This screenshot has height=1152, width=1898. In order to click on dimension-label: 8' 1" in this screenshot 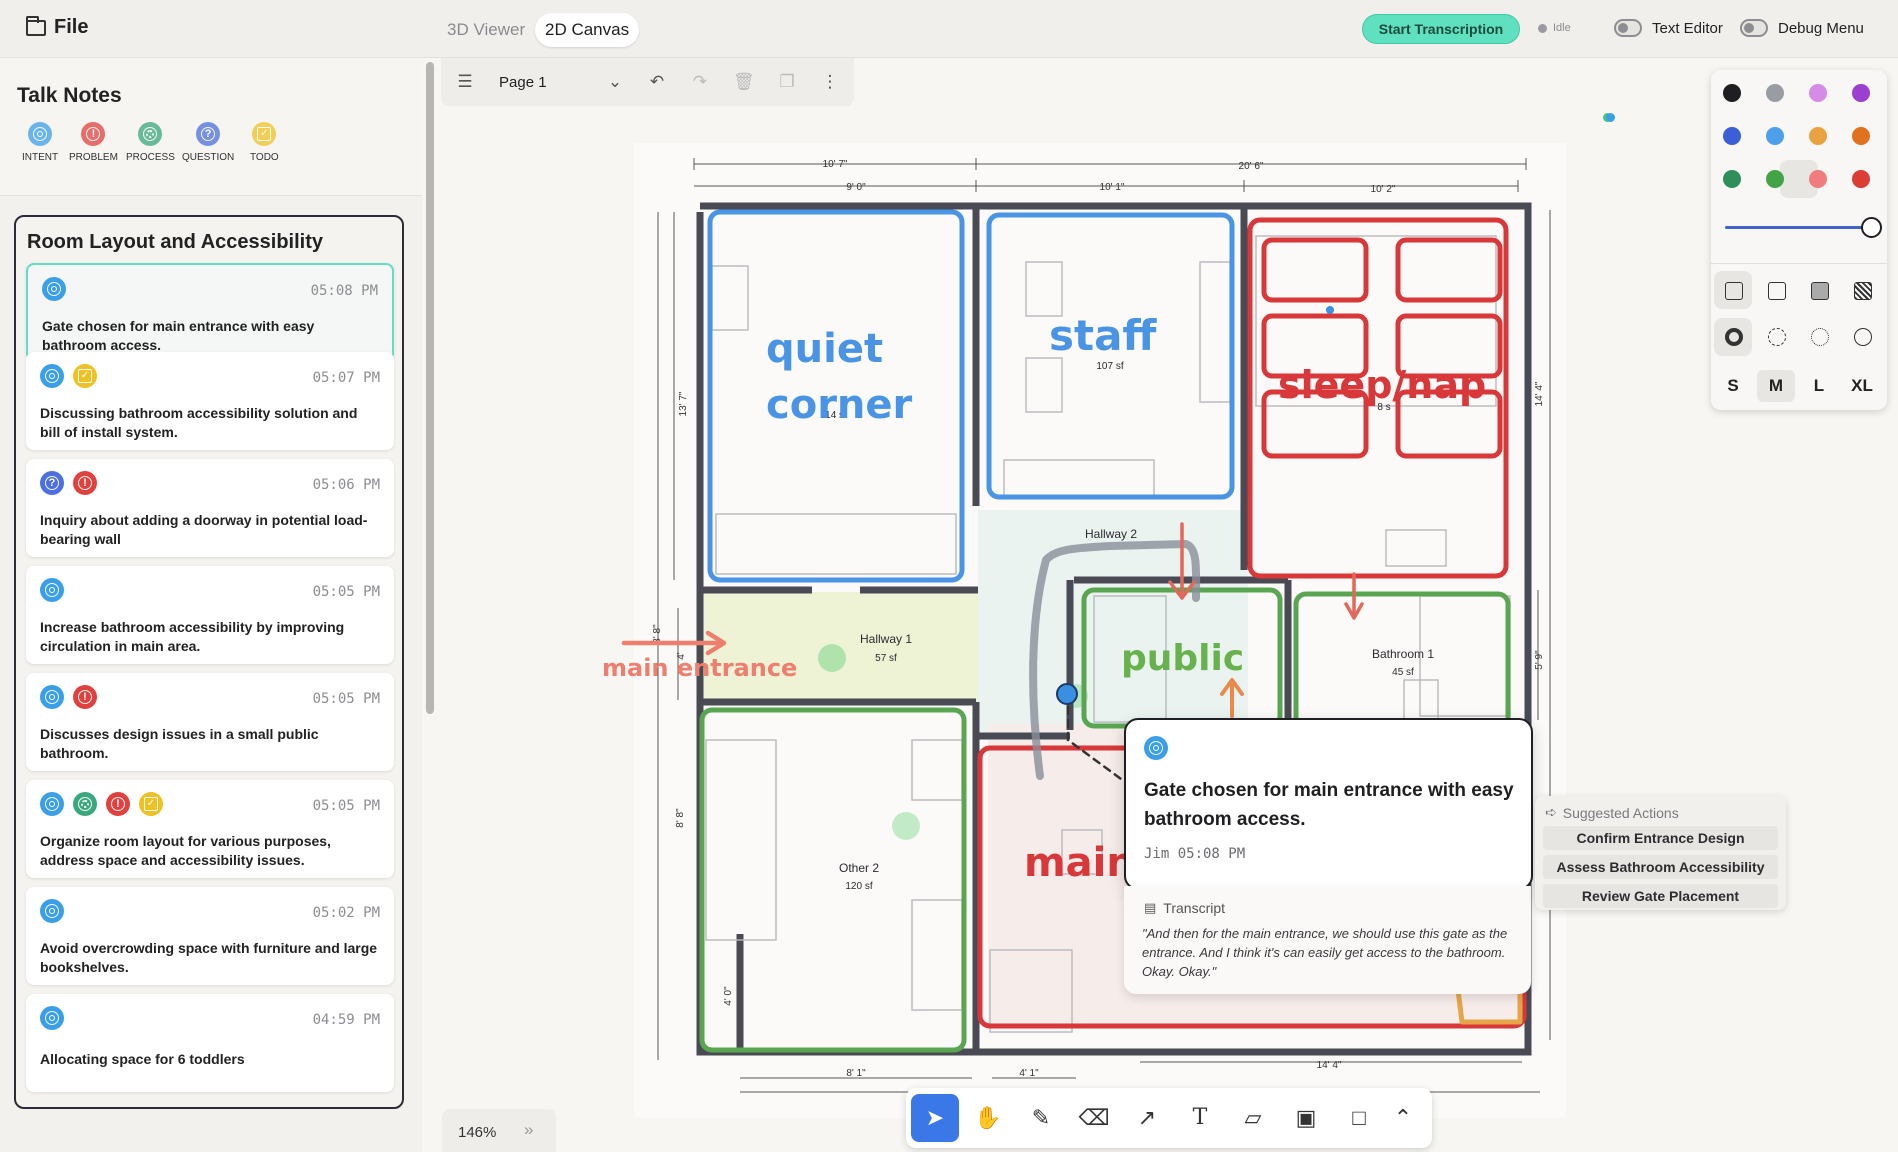, I will do `click(856, 1073)`.